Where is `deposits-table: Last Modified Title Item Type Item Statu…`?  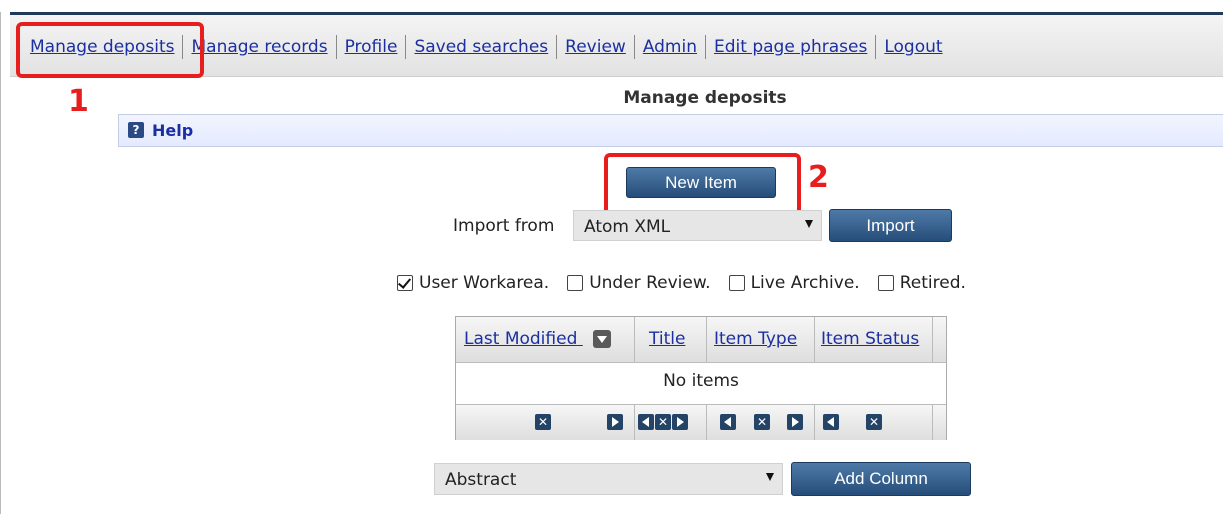
deposits-table: Last Modified Title Item Type Item Statu… is located at coordinates (701, 378).